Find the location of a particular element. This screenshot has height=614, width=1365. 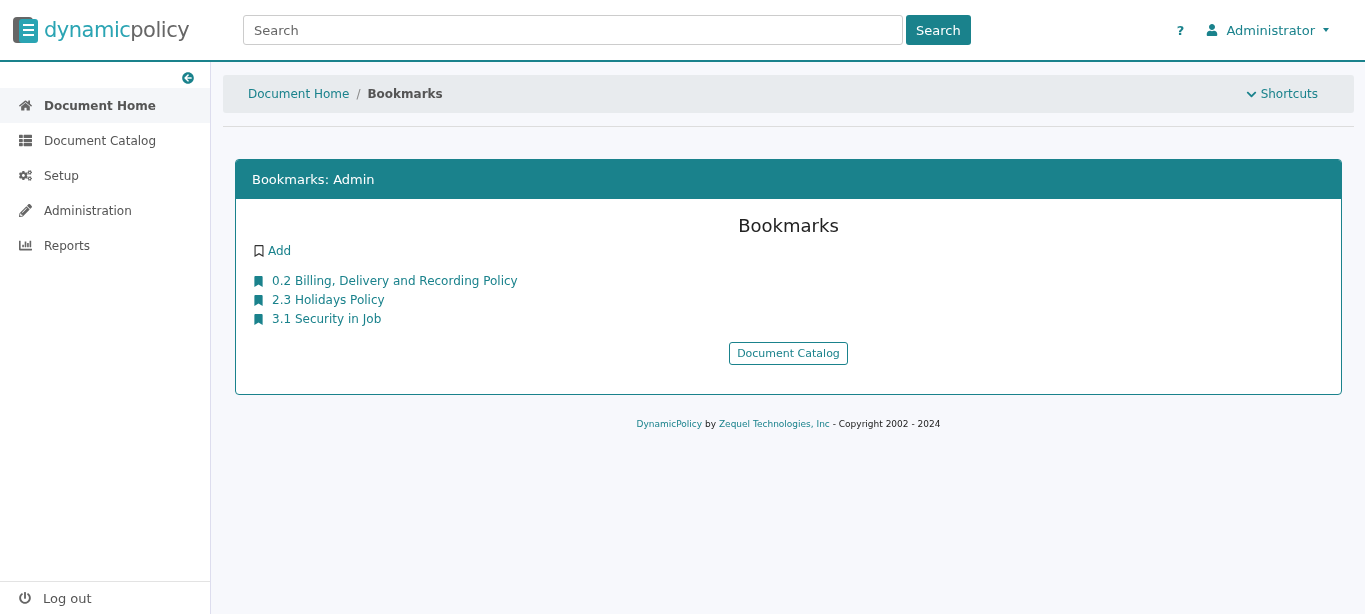

bookmark-link: 0.2 Billing, Delivery and Recording Policy is located at coordinates (385, 281).